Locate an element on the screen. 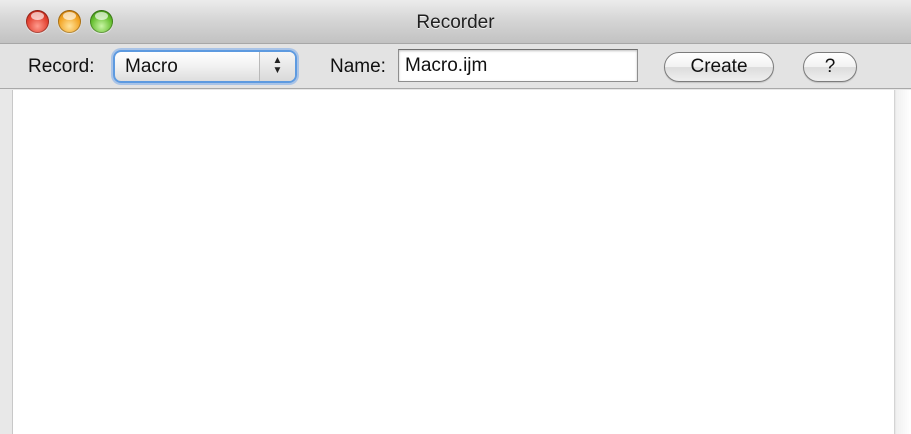  toolbar: Record: Macro ▲▼ Name: Create ? is located at coordinates (455, 66).